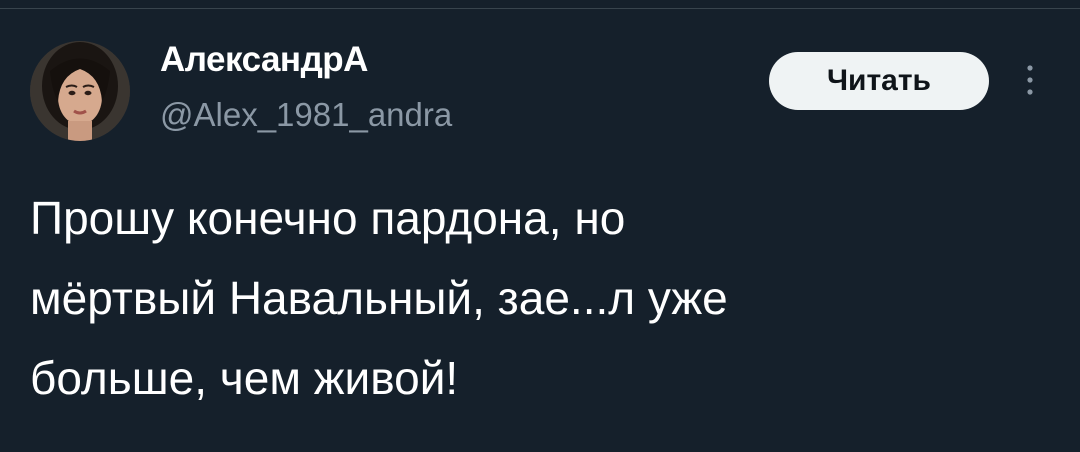 Image resolution: width=1080 pixels, height=452 pixels. I want to click on top-divider, so click(540, 8).